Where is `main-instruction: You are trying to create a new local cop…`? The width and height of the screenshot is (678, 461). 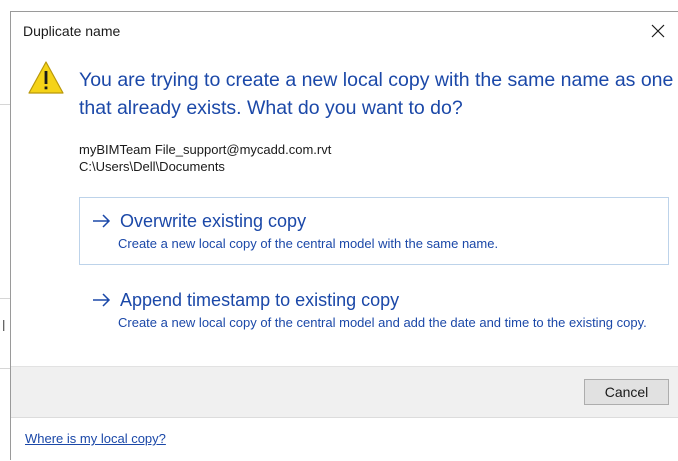
main-instruction: You are trying to create a new local cop… is located at coordinates (376, 94).